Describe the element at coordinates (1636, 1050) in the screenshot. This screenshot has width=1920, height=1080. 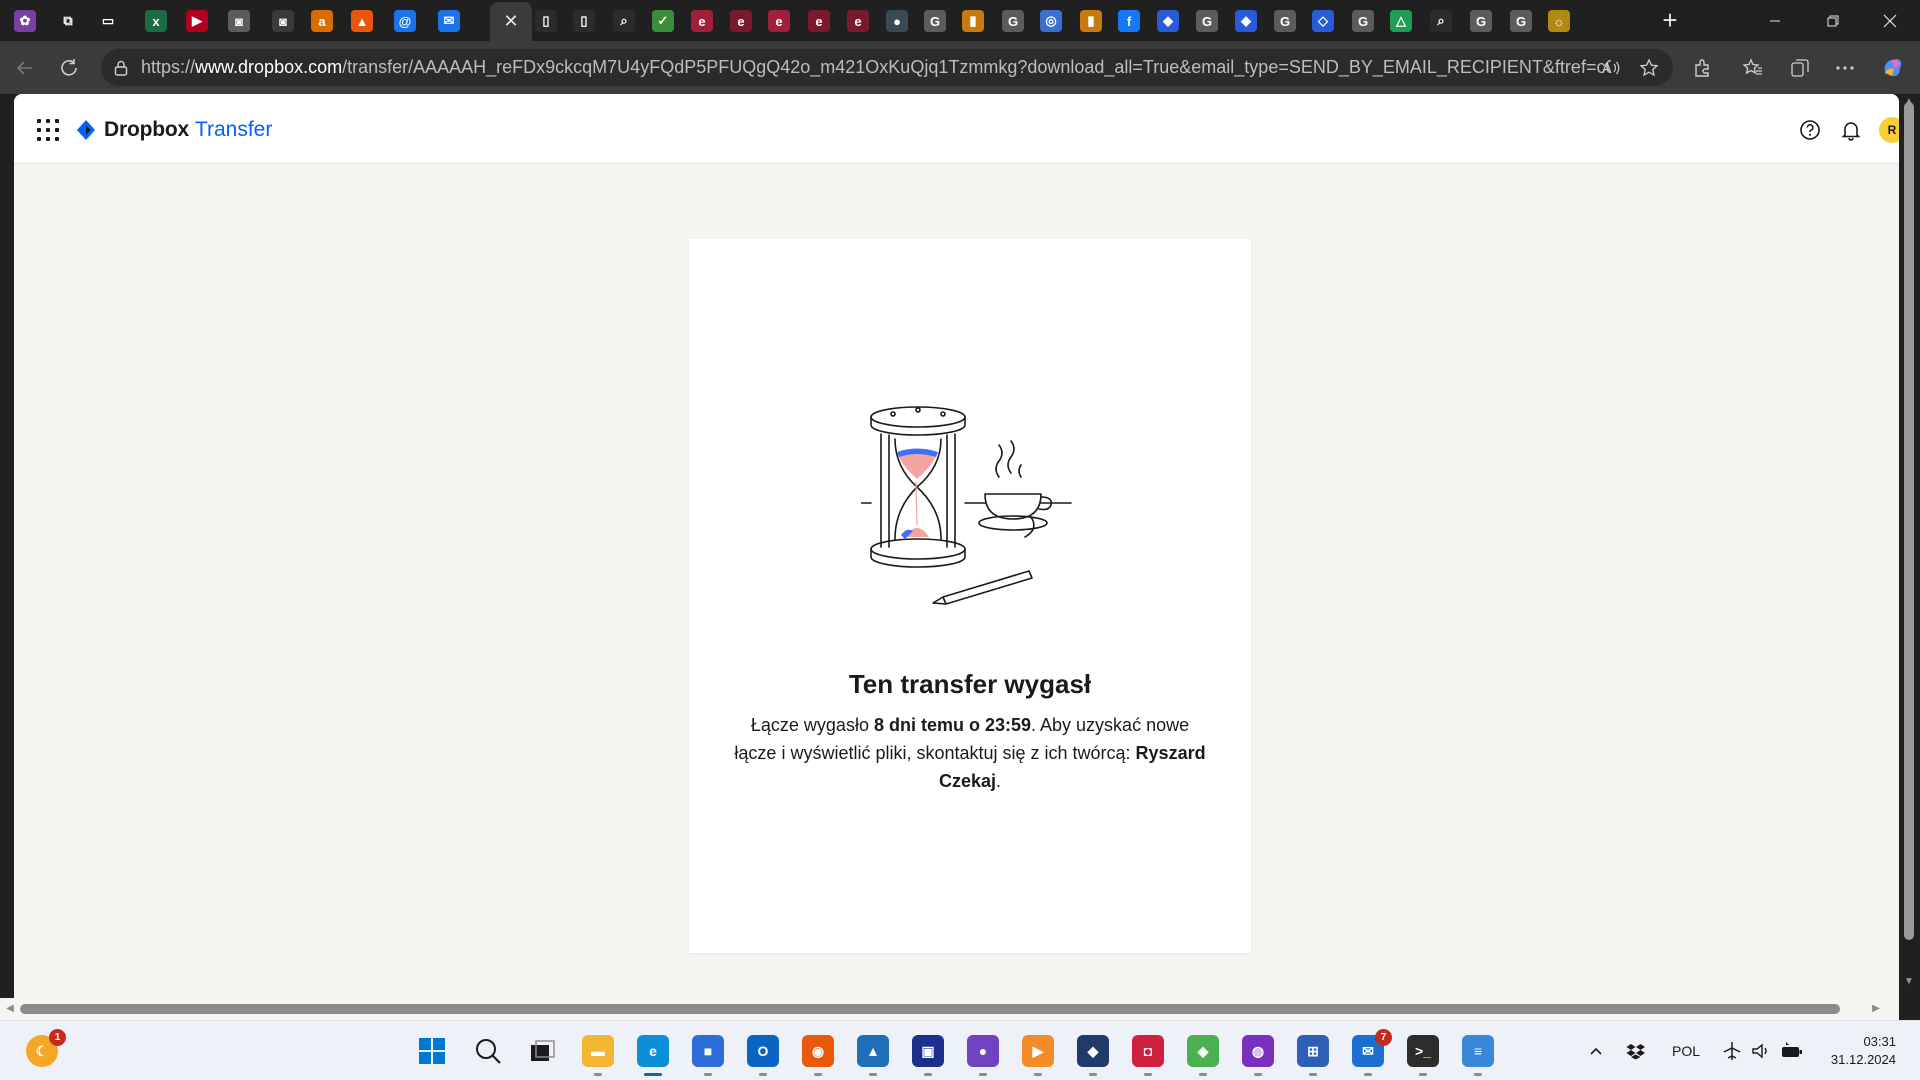
I see `dropbox-tray-icon` at that location.